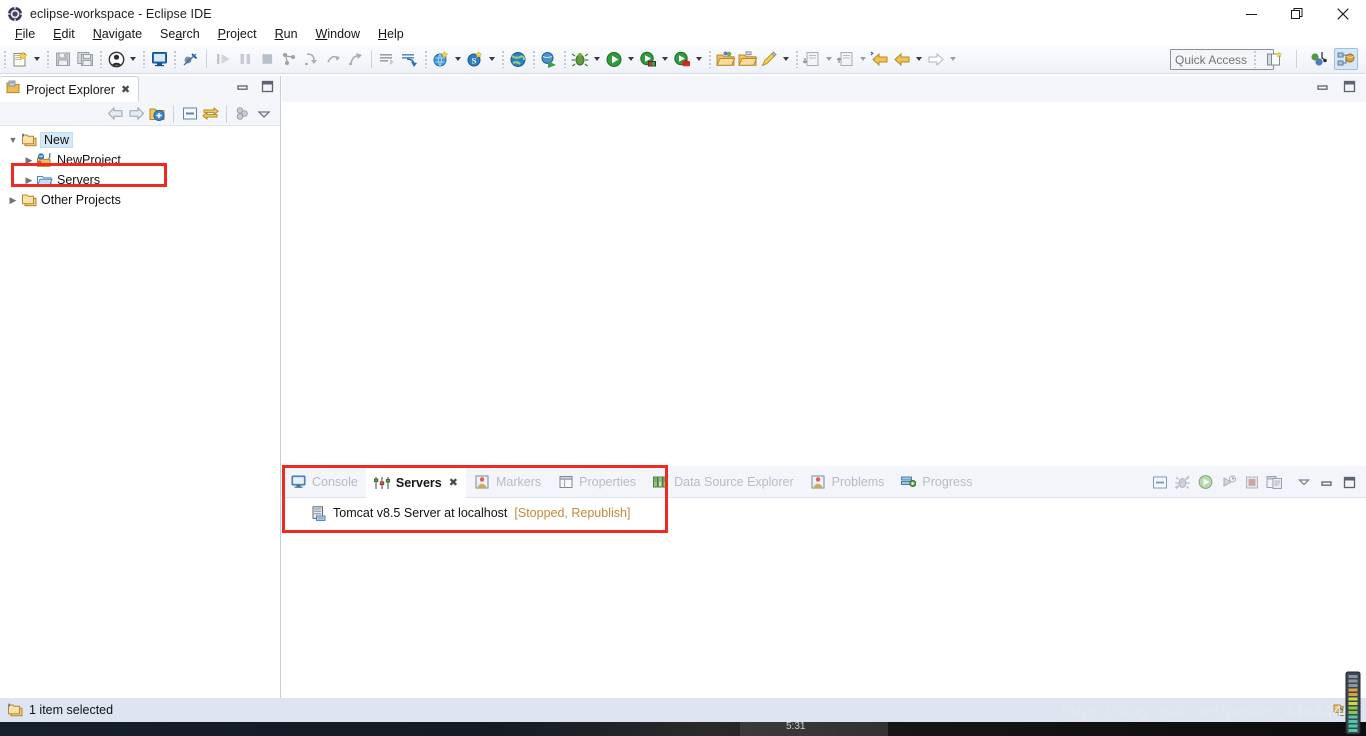 The height and width of the screenshot is (736, 1366). Describe the element at coordinates (190, 59) in the screenshot. I see `toggle-breakpoint-icon` at that location.